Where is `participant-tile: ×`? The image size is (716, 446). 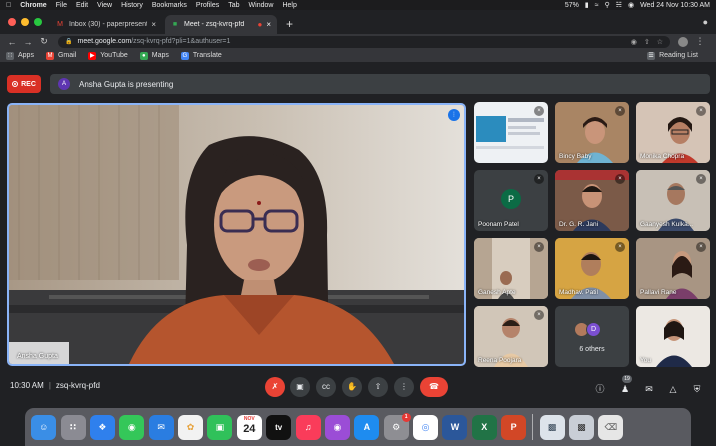 participant-tile: × is located at coordinates (511, 132).